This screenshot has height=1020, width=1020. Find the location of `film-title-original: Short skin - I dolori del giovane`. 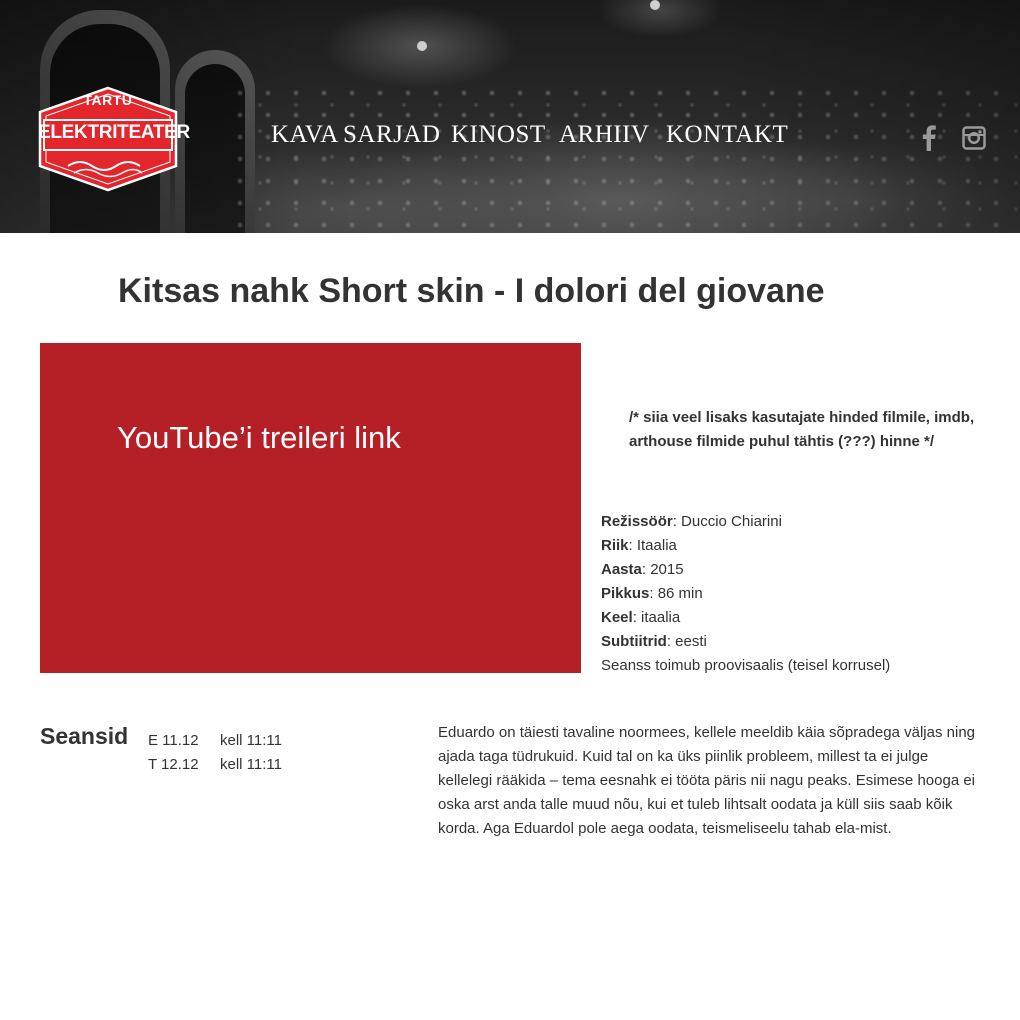

film-title-original: Short skin - I dolori del giovane is located at coordinates (571, 291).